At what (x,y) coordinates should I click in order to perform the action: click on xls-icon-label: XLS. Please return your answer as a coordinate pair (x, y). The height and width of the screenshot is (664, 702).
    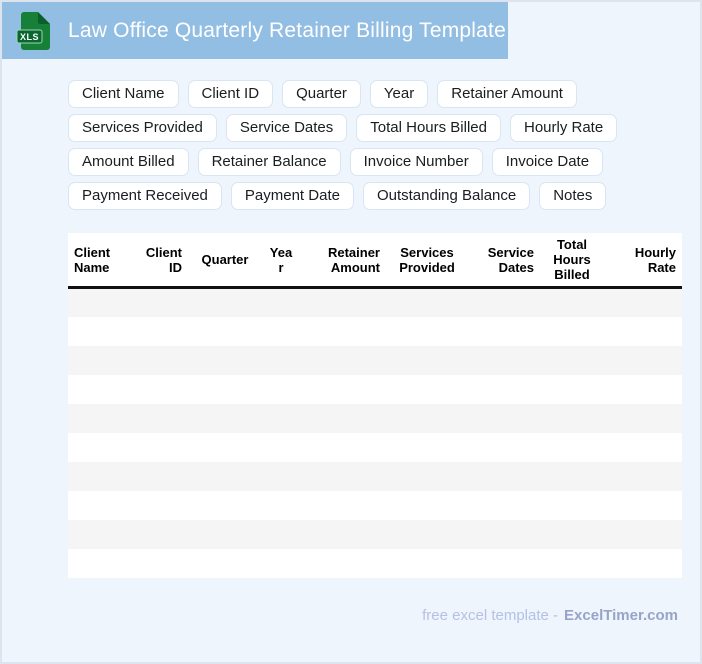
    Looking at the image, I should click on (29, 37).